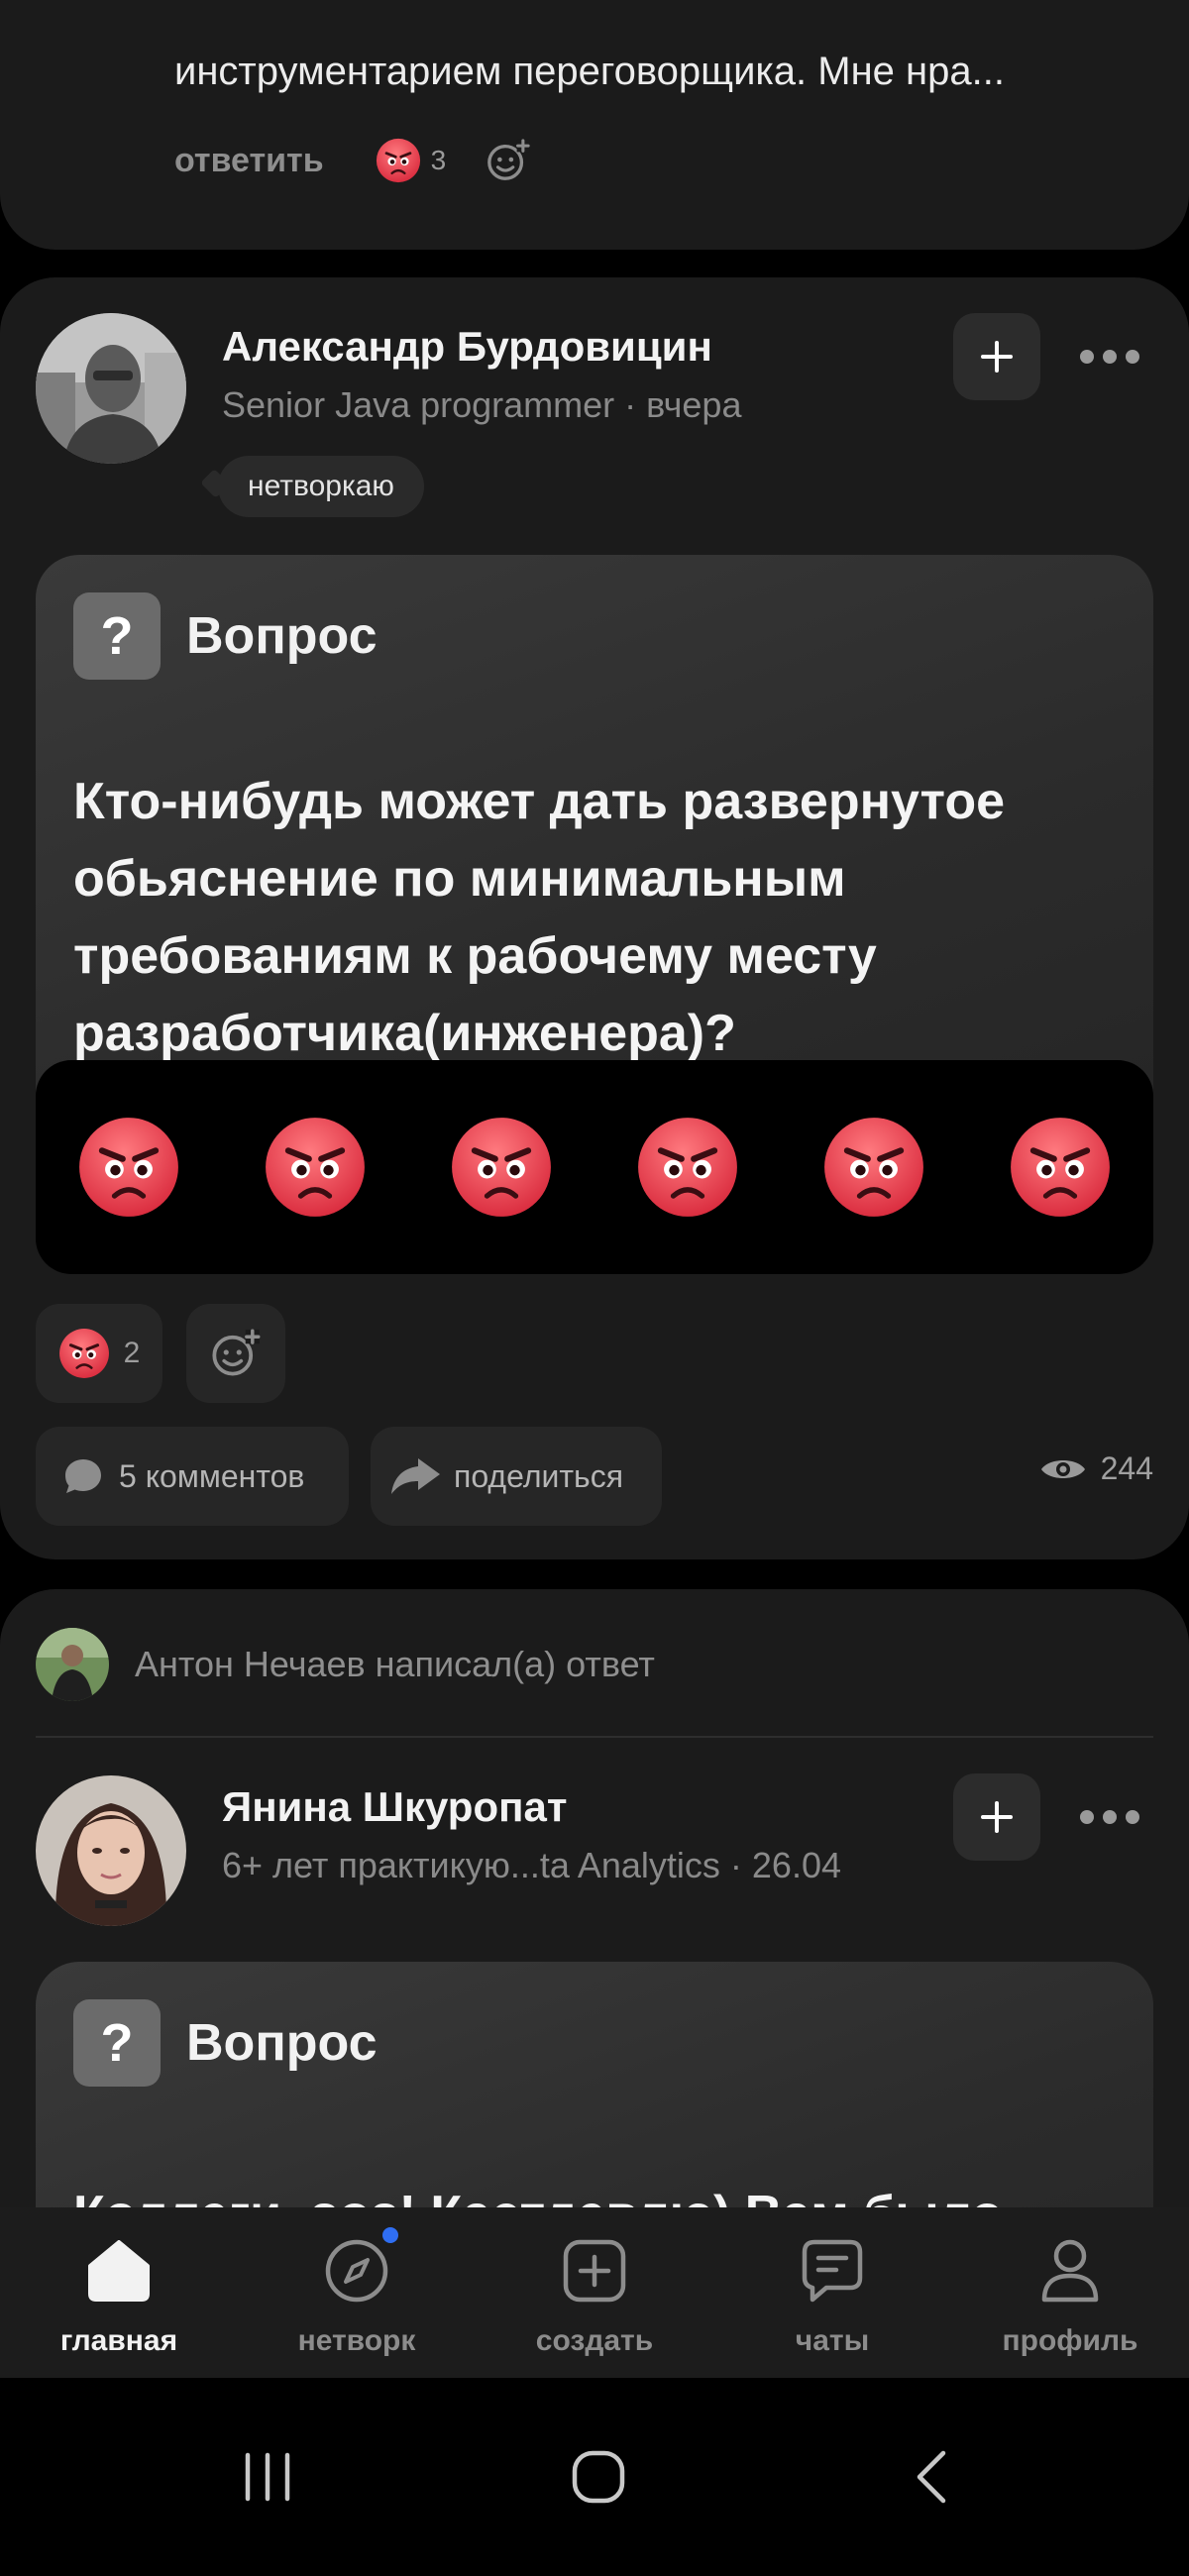 Image resolution: width=1189 pixels, height=2576 pixels. What do you see at coordinates (395, 1664) in the screenshot?
I see `answer-notice-text: Антон Нечаев написал(а) ответ` at bounding box center [395, 1664].